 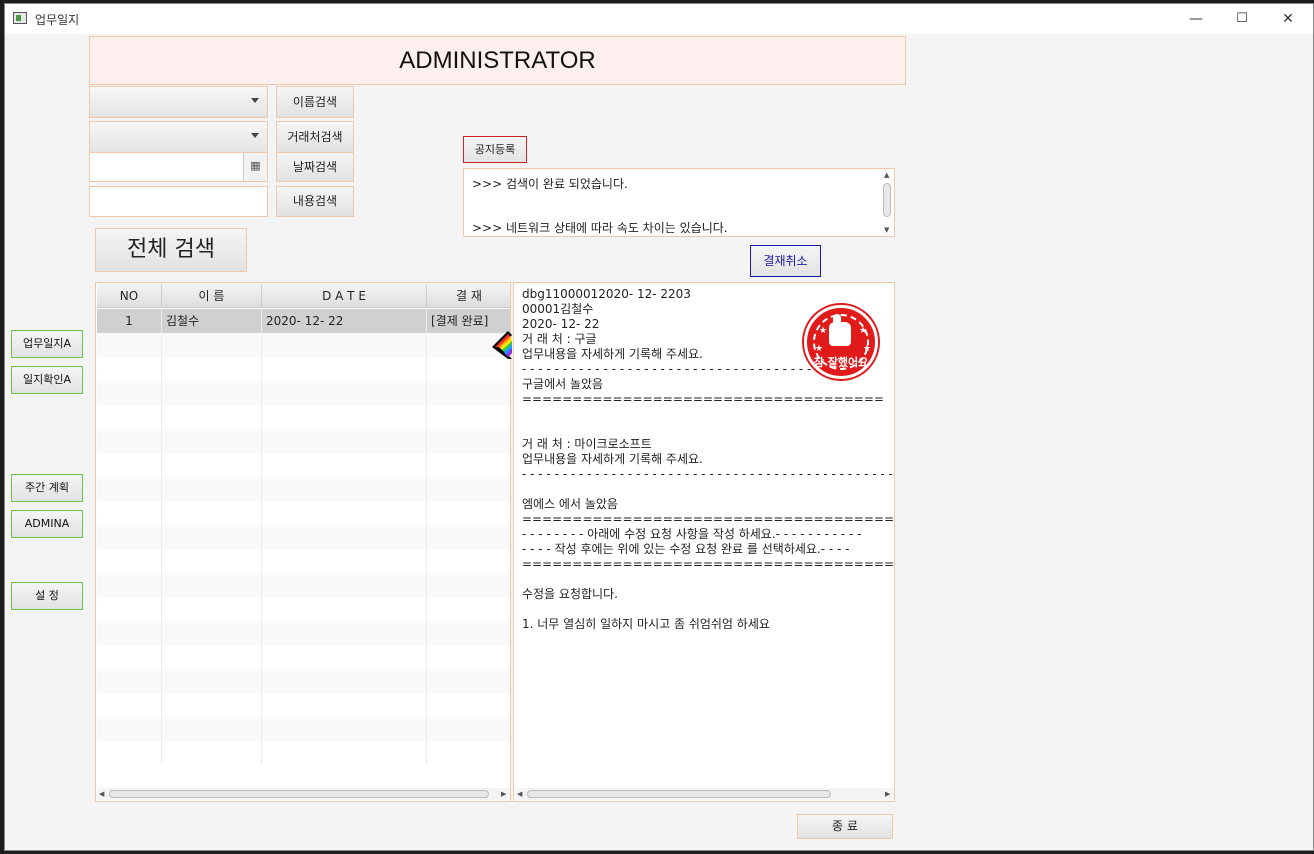 I want to click on close-icon: ✕, so click(x=1288, y=19).